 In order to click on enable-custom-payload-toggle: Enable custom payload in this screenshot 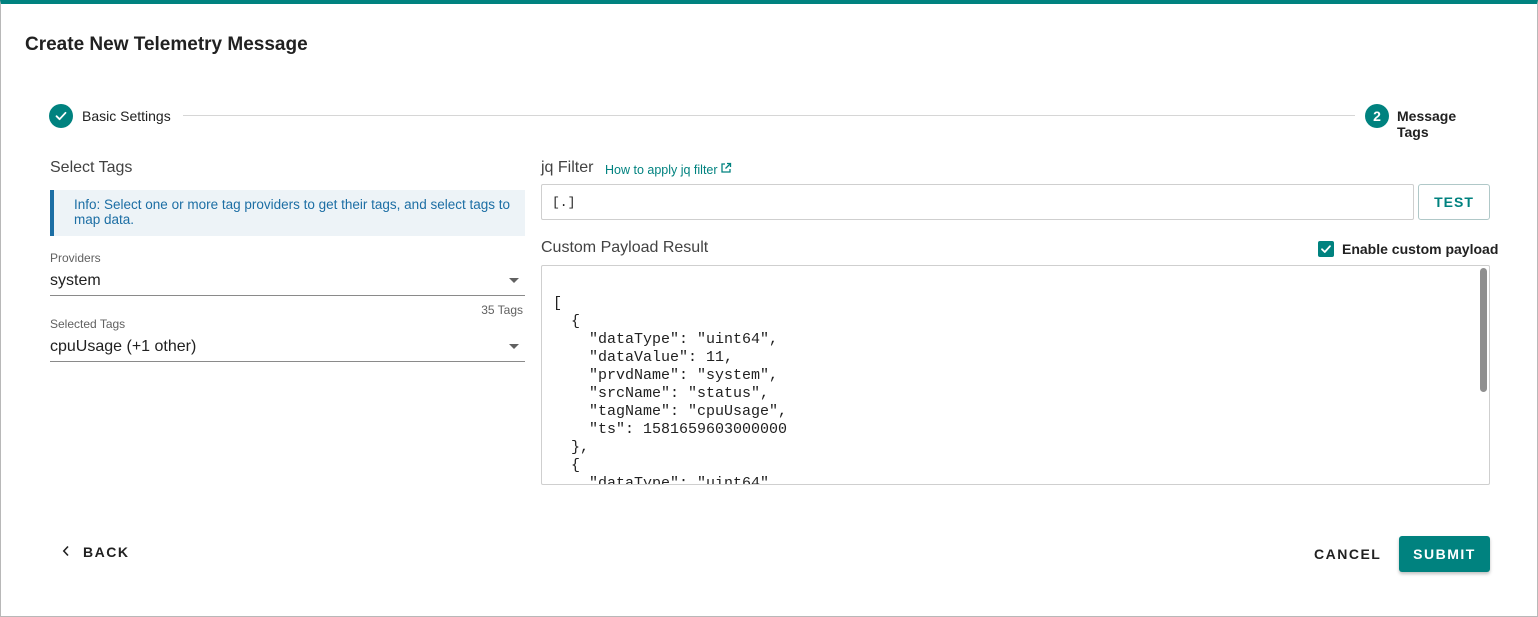, I will do `click(1408, 249)`.